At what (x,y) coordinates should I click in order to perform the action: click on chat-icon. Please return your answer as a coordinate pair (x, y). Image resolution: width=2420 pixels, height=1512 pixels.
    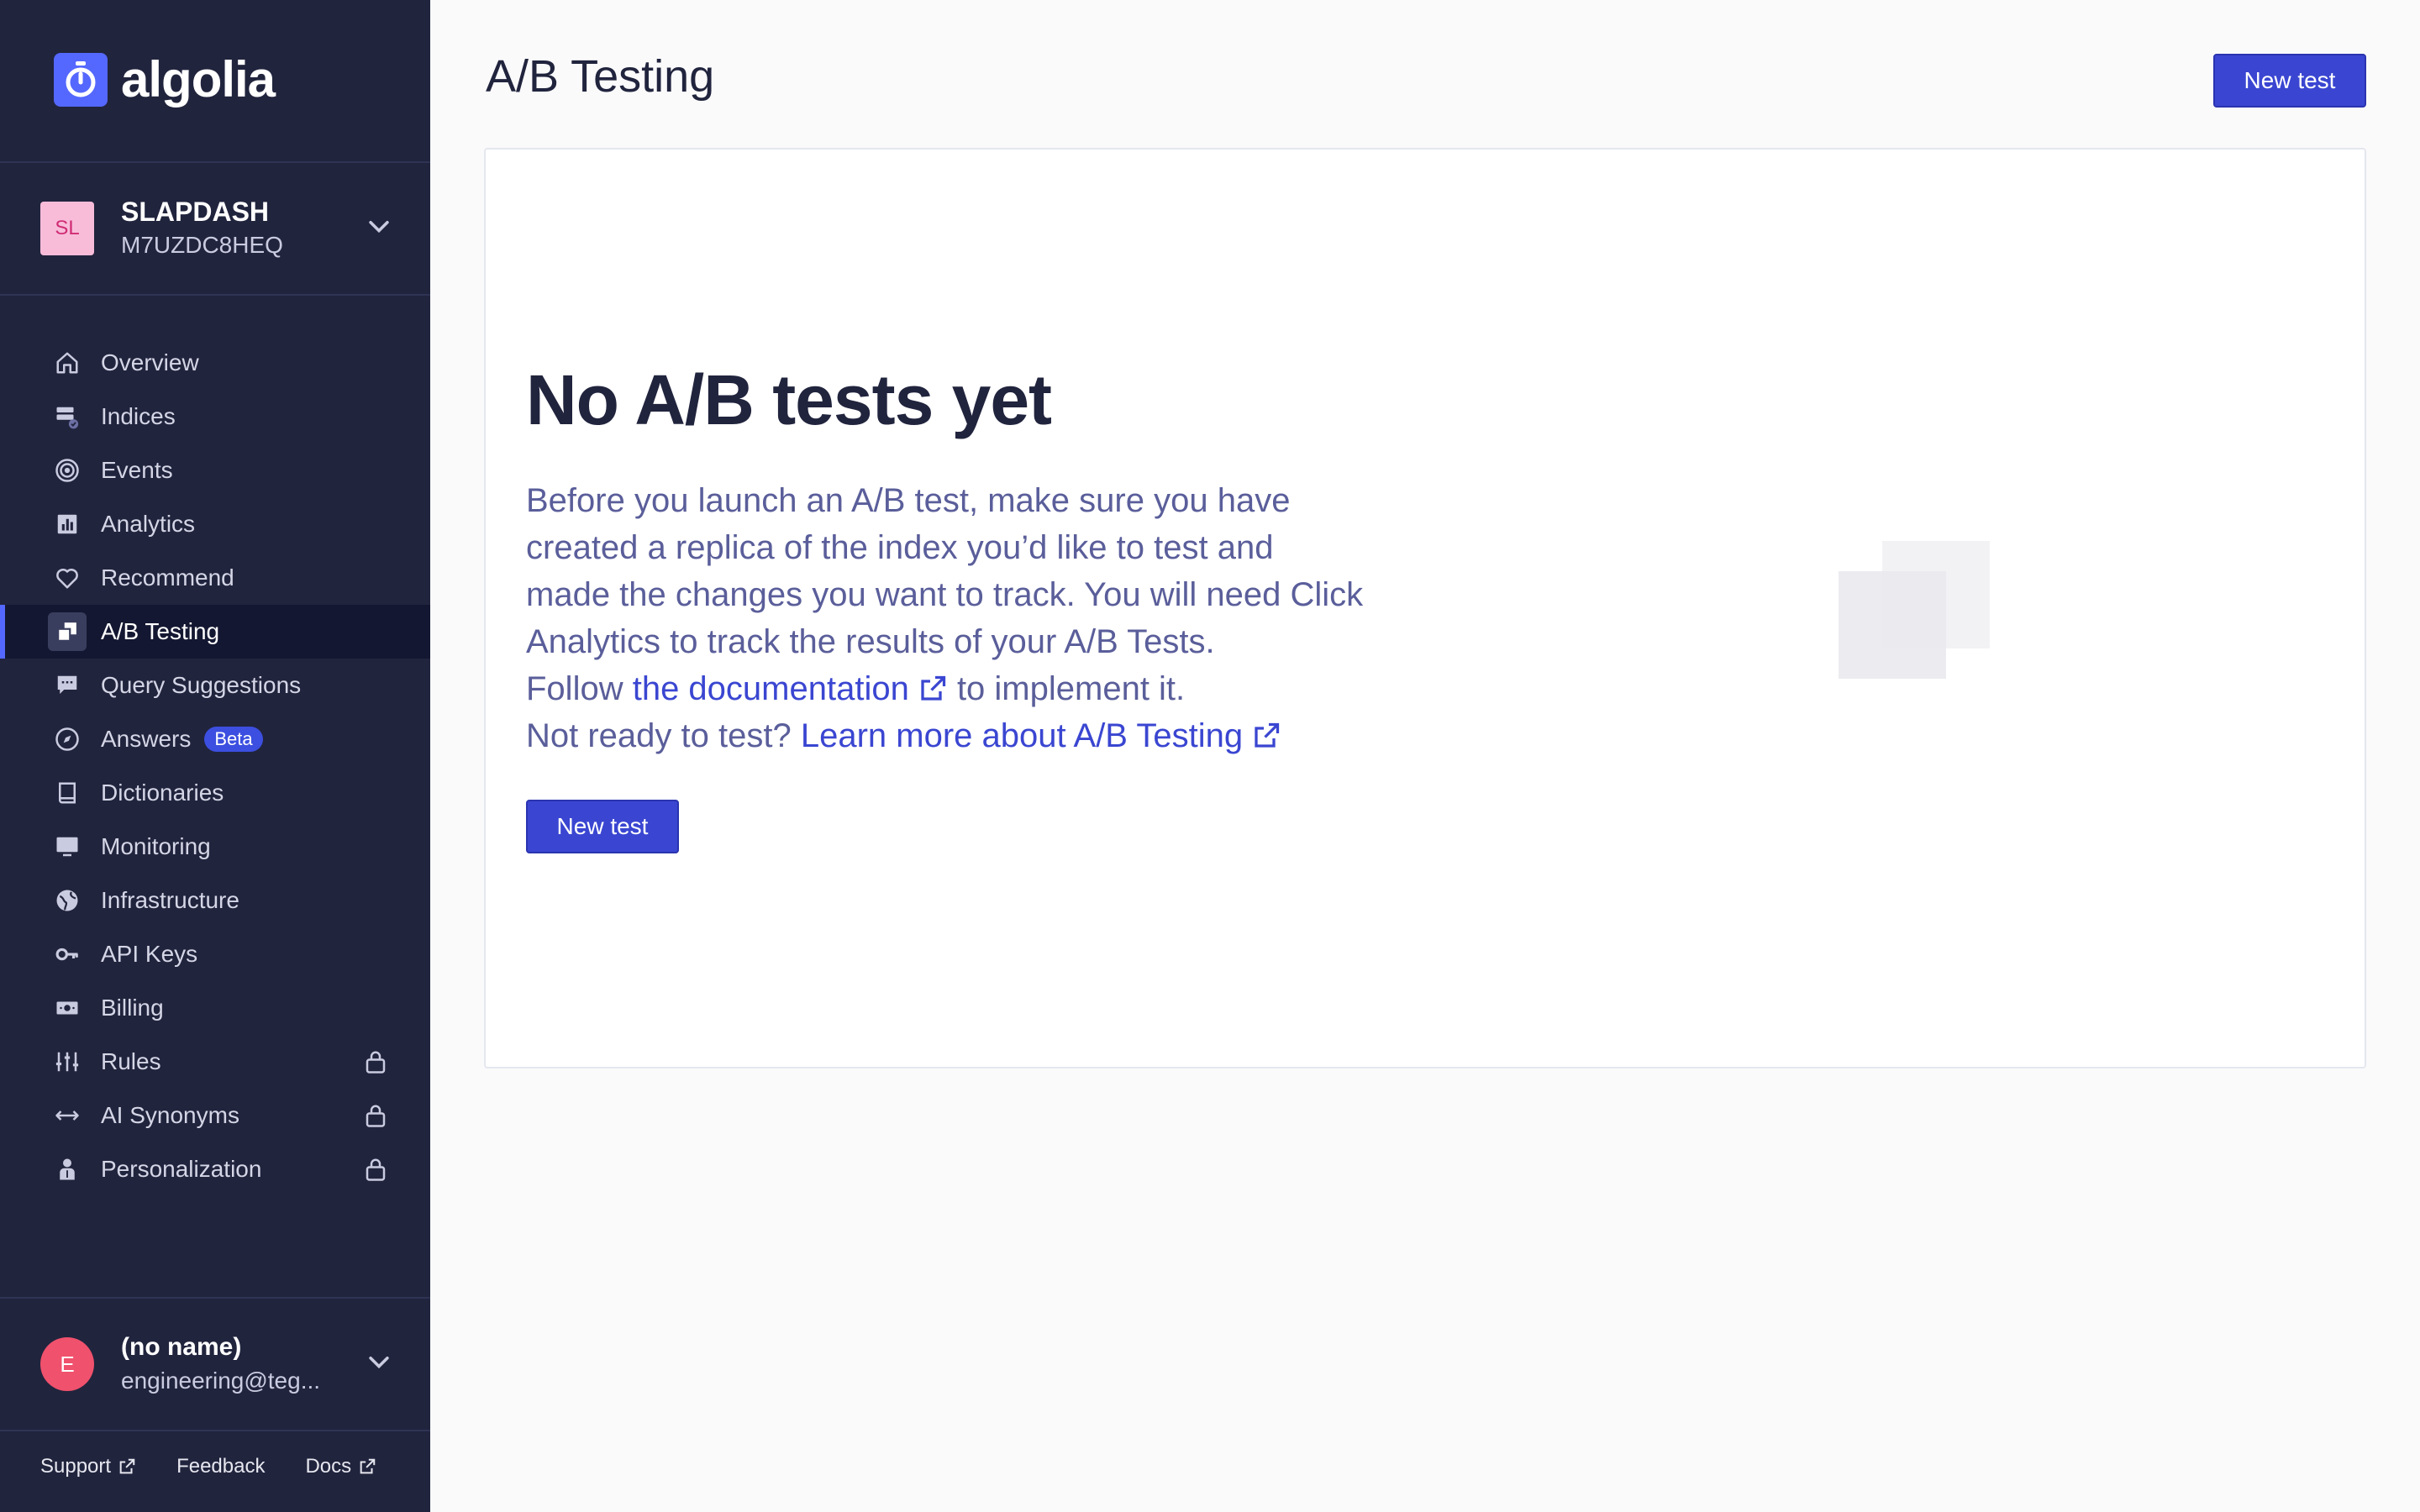
    Looking at the image, I should click on (67, 685).